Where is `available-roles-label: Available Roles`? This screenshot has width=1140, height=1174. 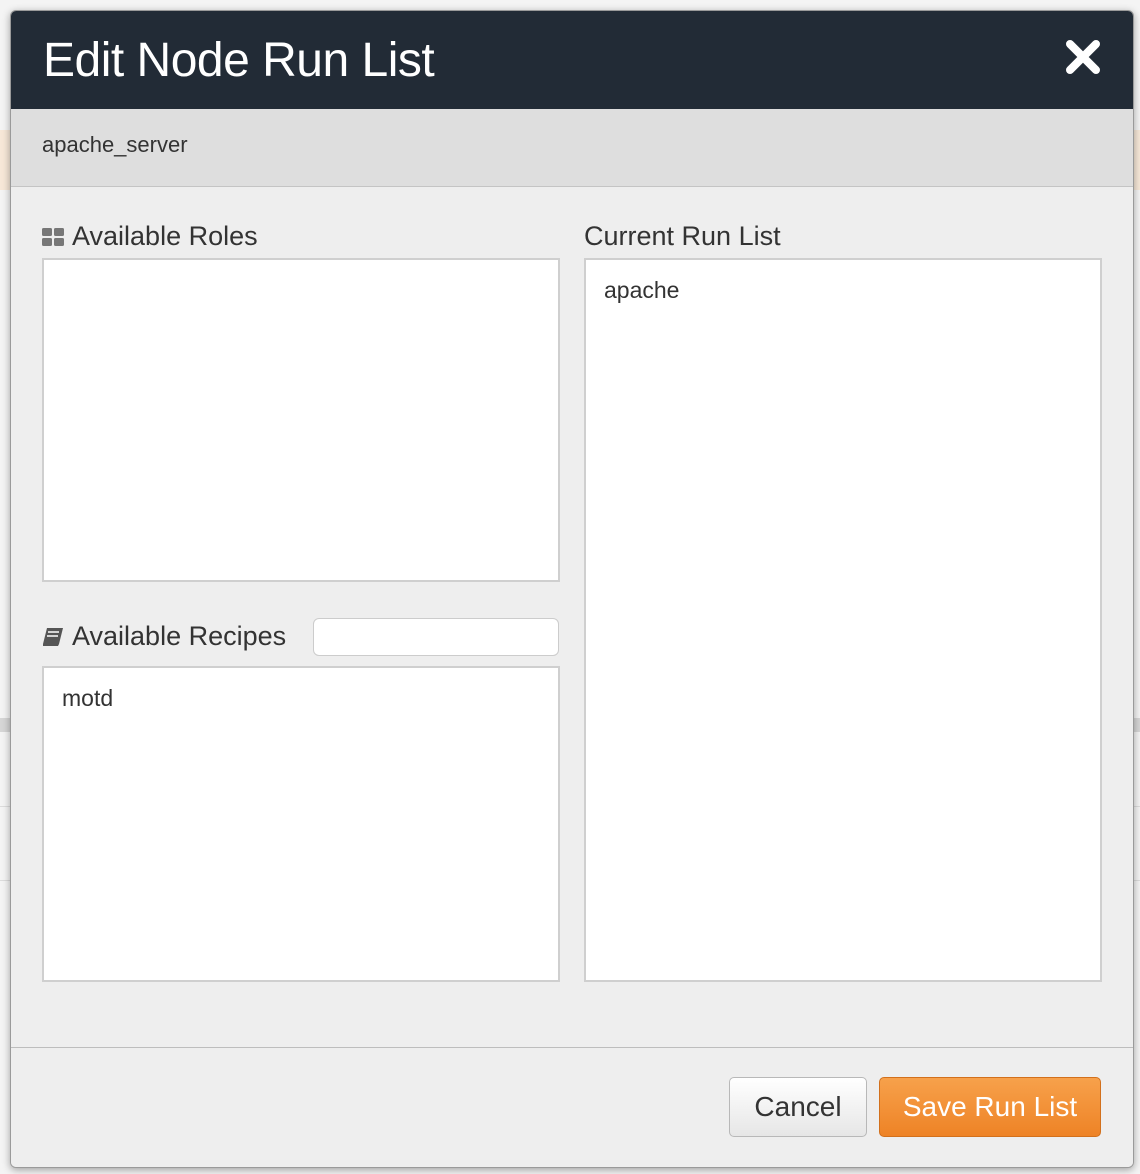
available-roles-label: Available Roles is located at coordinates (165, 236).